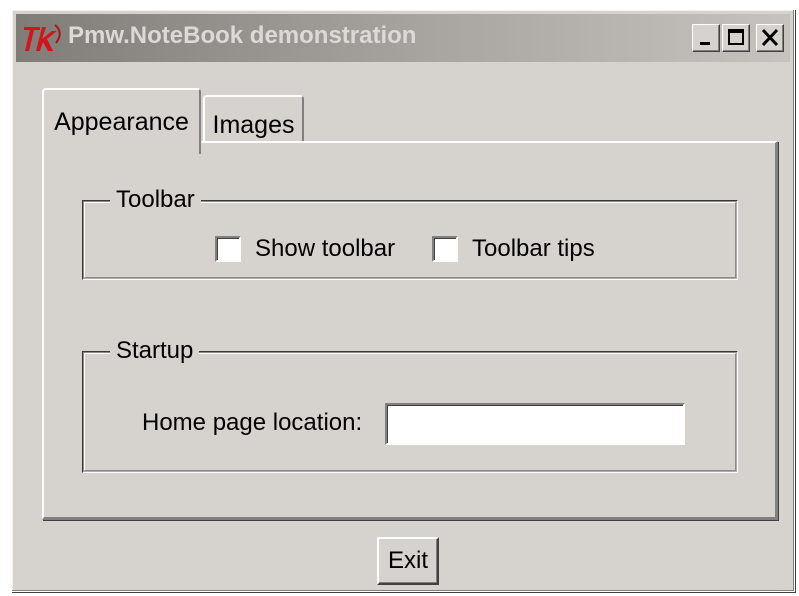 Image resolution: width=799 pixels, height=596 pixels. I want to click on show-toolbar-checkbox, so click(228, 249).